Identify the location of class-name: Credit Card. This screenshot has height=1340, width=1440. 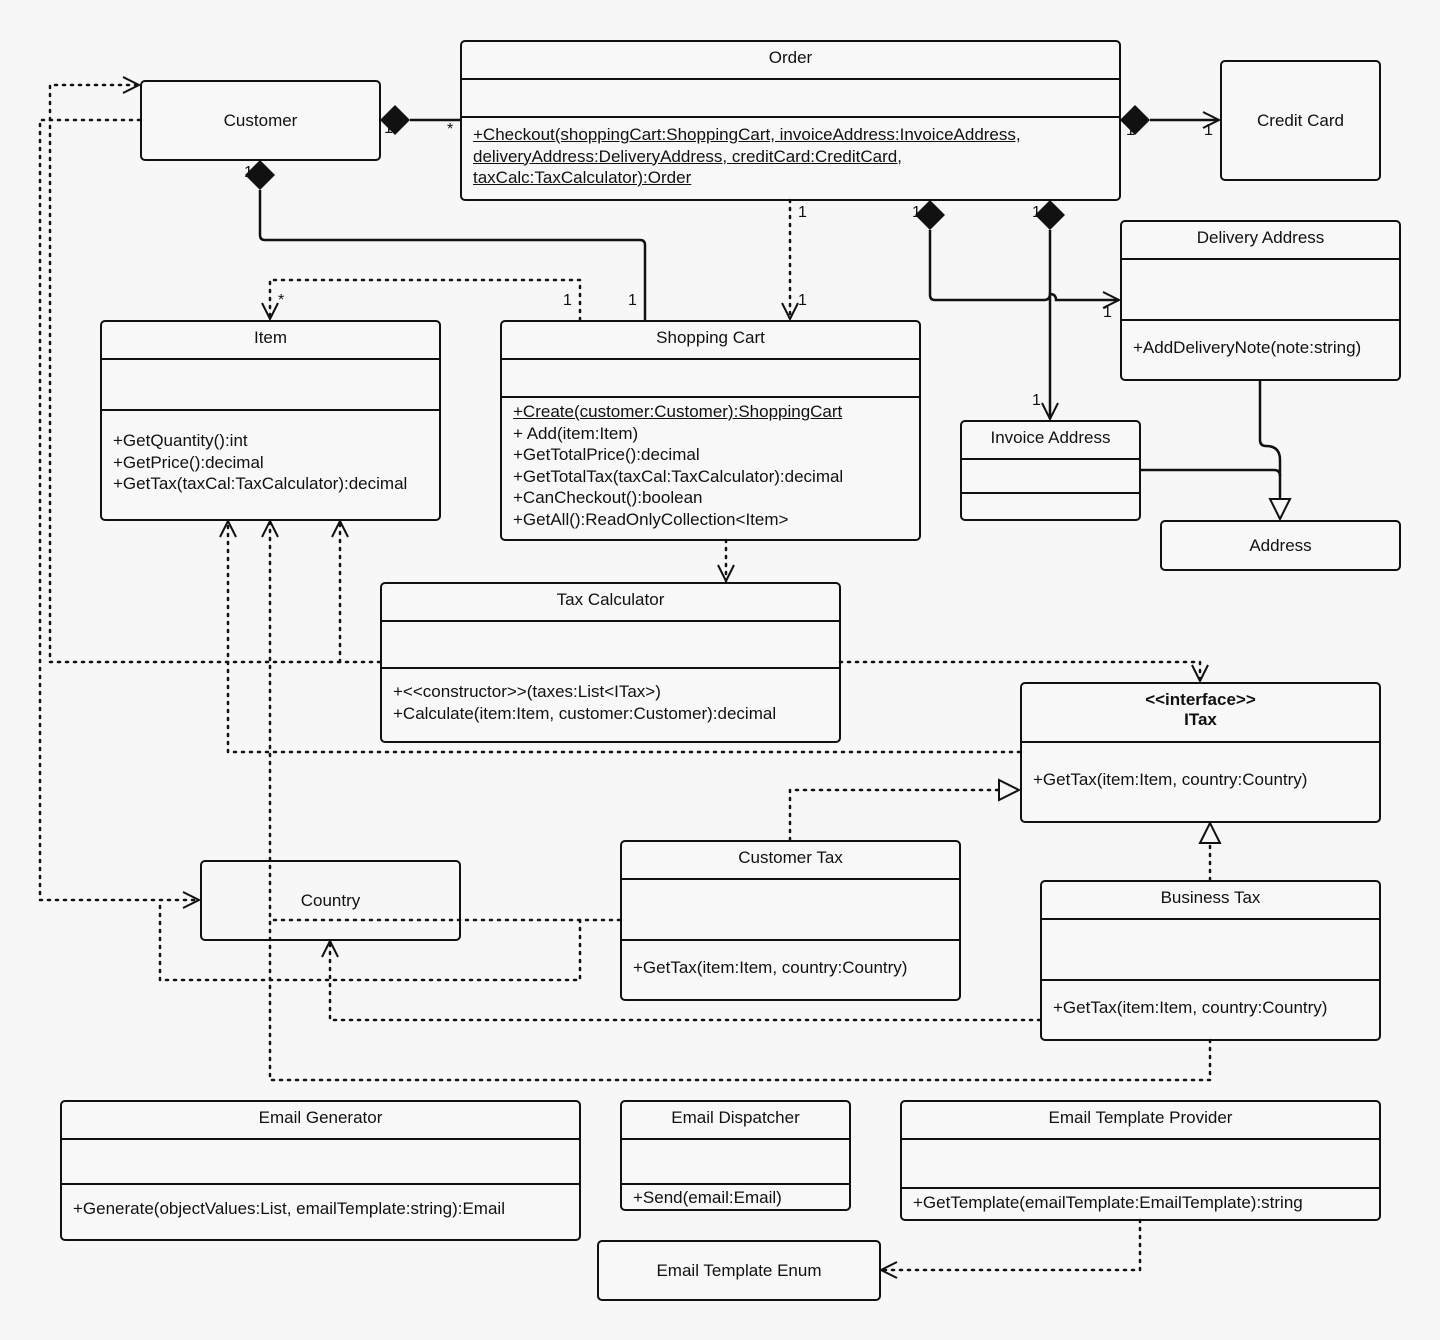
(1300, 120).